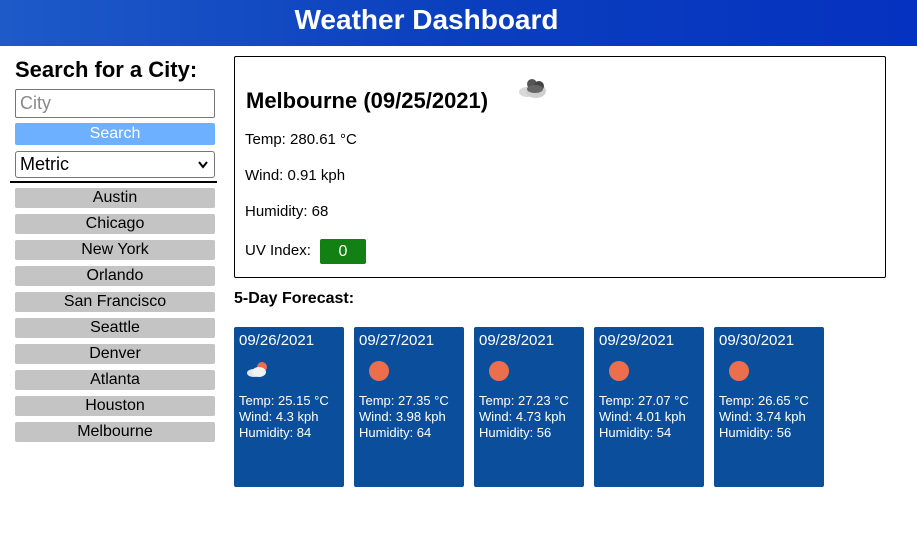  I want to click on forecast-temp: Temp: 27.35 °C, so click(404, 400).